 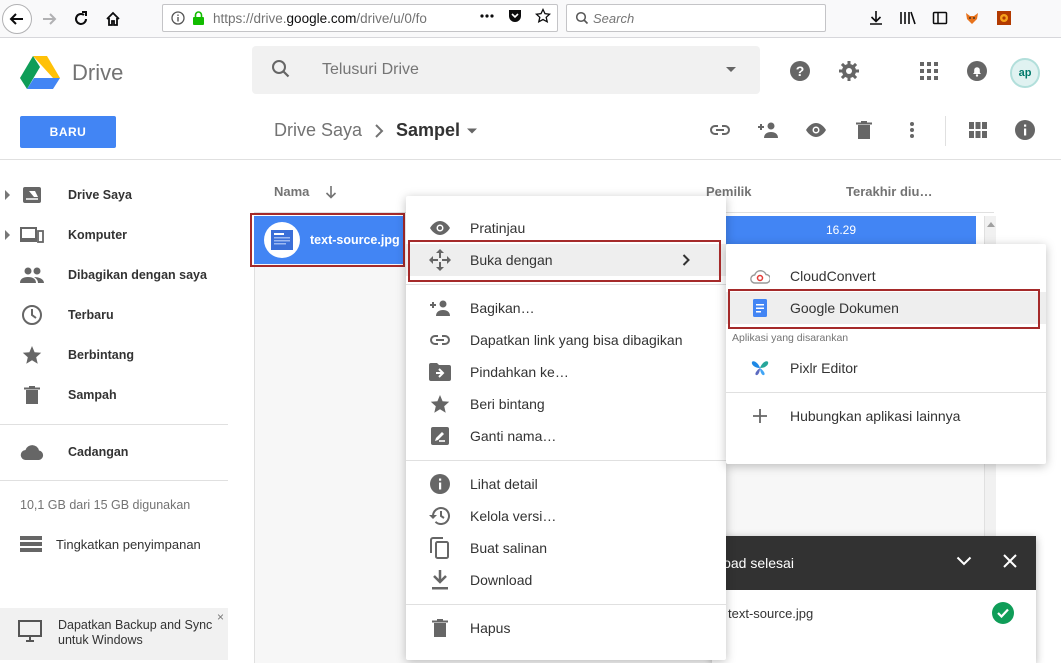 I want to click on pocket-icon, so click(x=515, y=17).